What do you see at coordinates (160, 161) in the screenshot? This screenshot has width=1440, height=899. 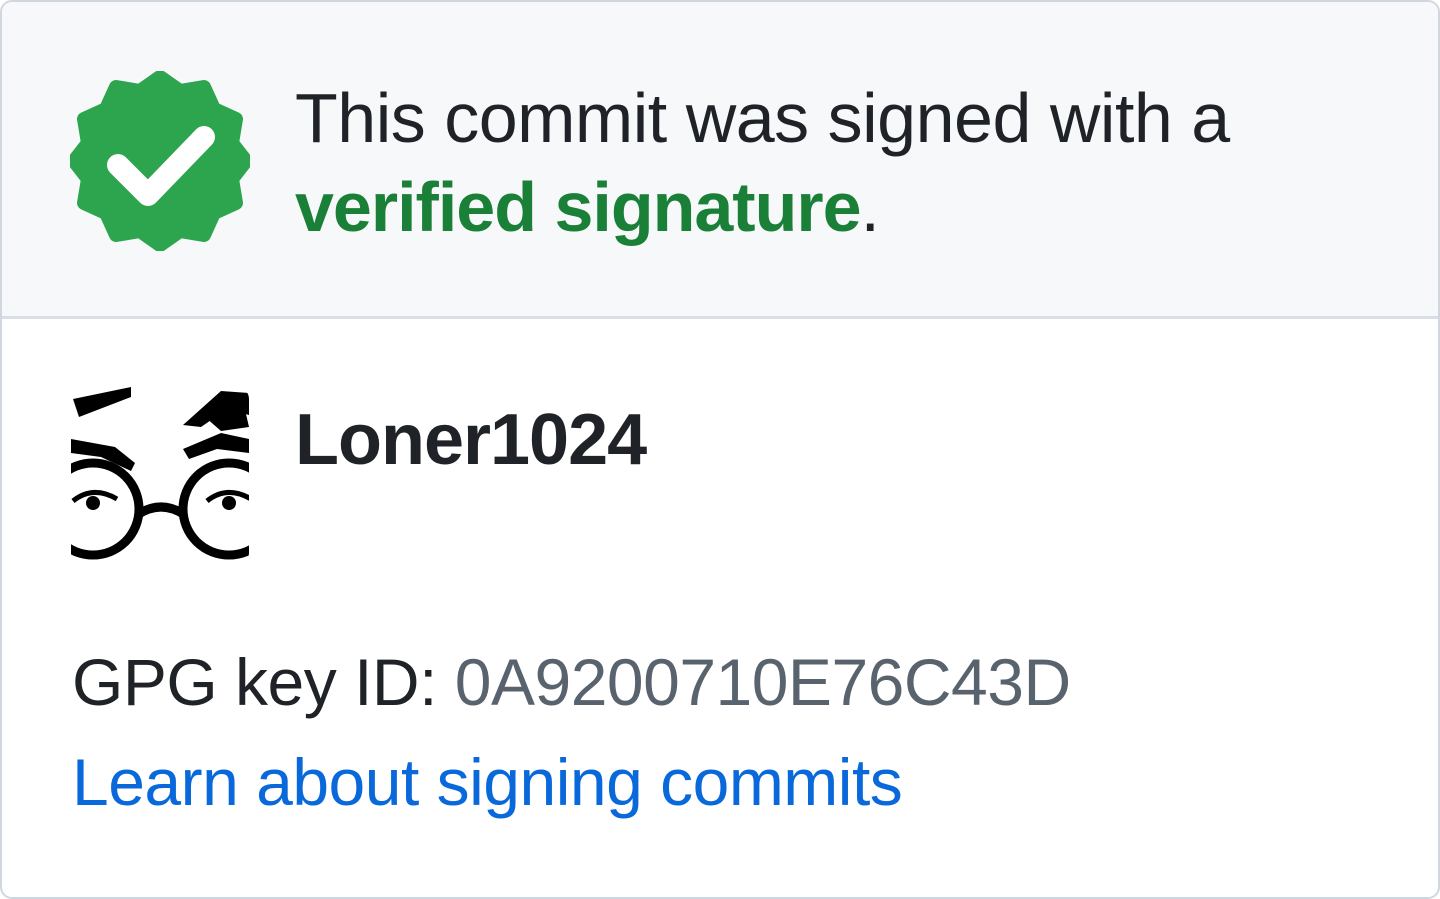 I see `verified-badge-icon` at bounding box center [160, 161].